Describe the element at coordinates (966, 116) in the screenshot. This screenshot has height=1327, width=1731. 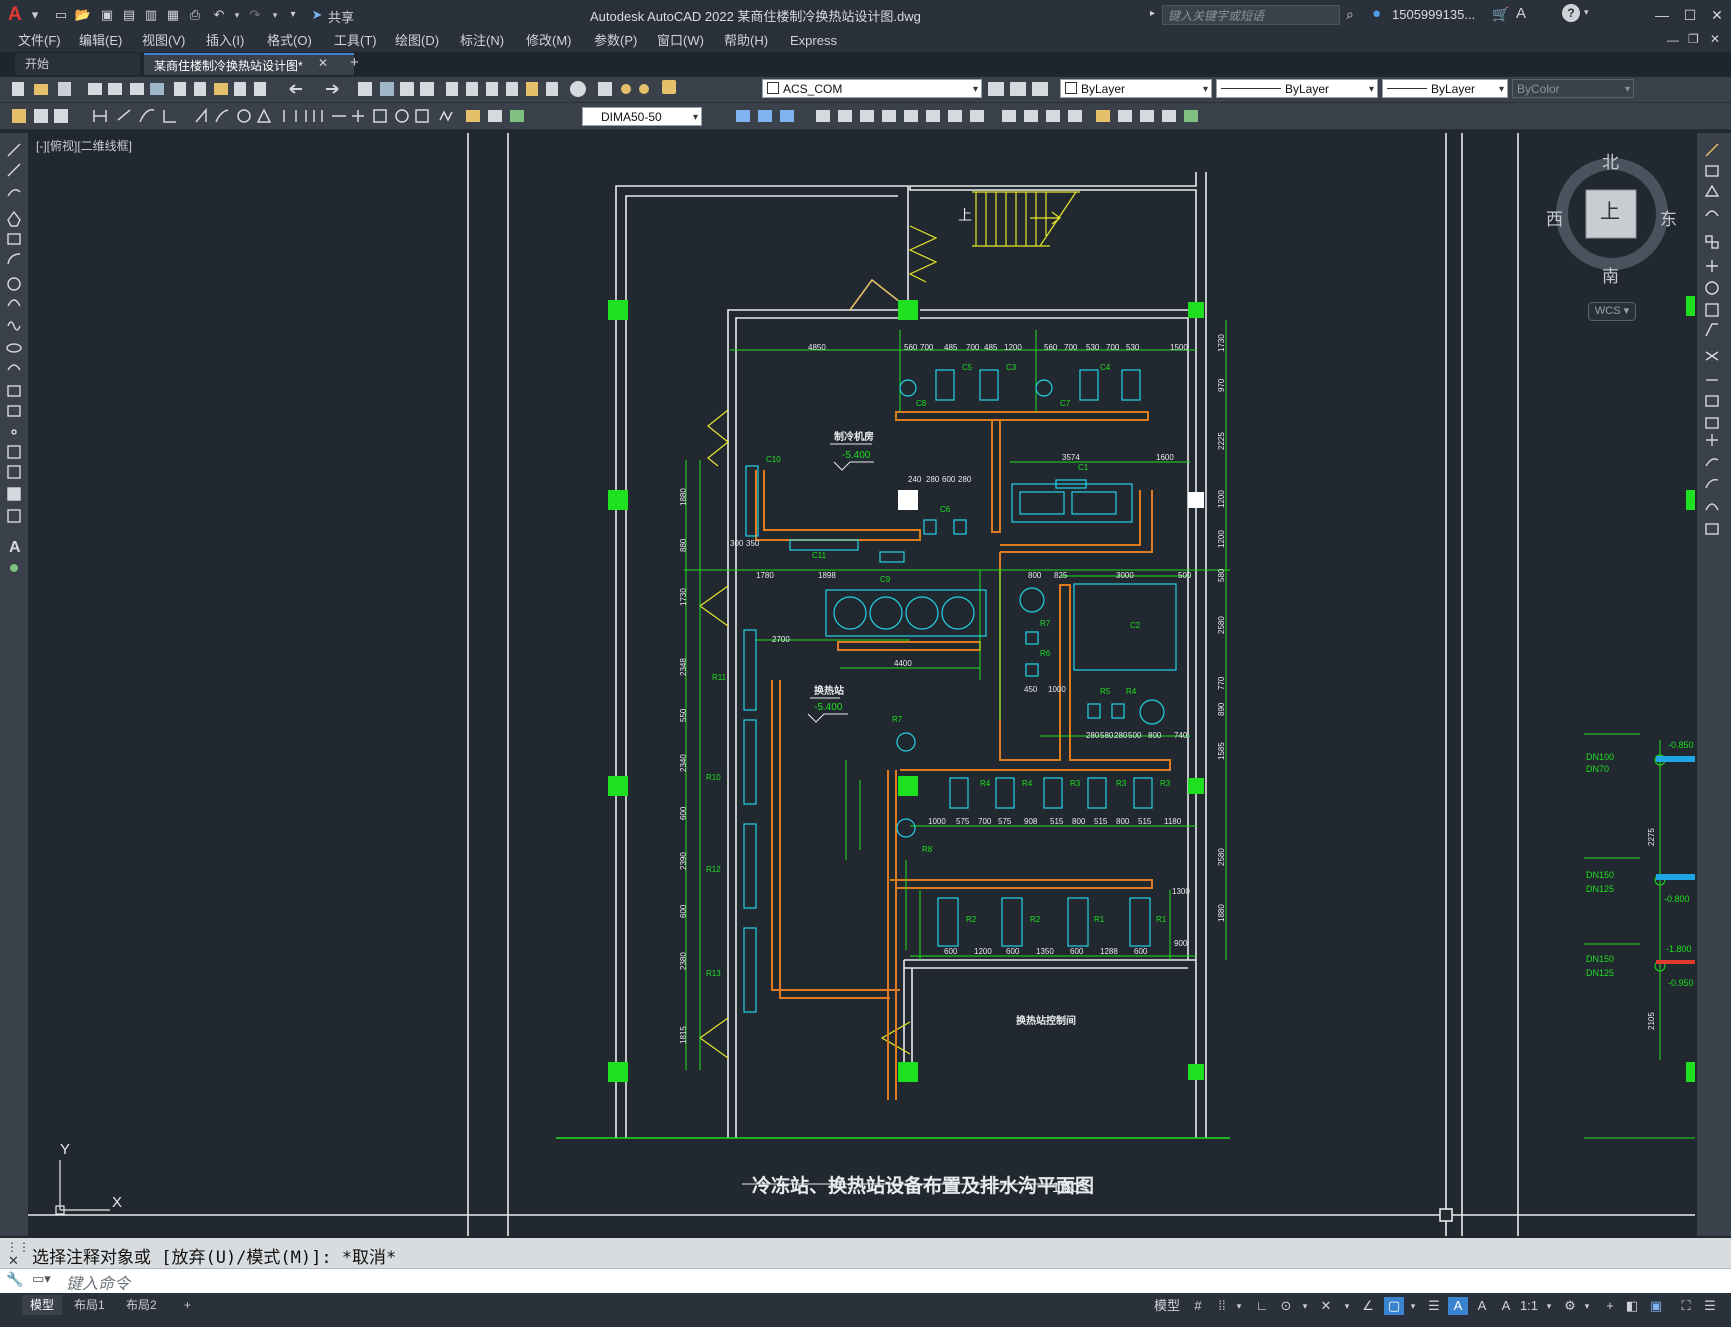
I see `modify-toolbar-icons` at that location.